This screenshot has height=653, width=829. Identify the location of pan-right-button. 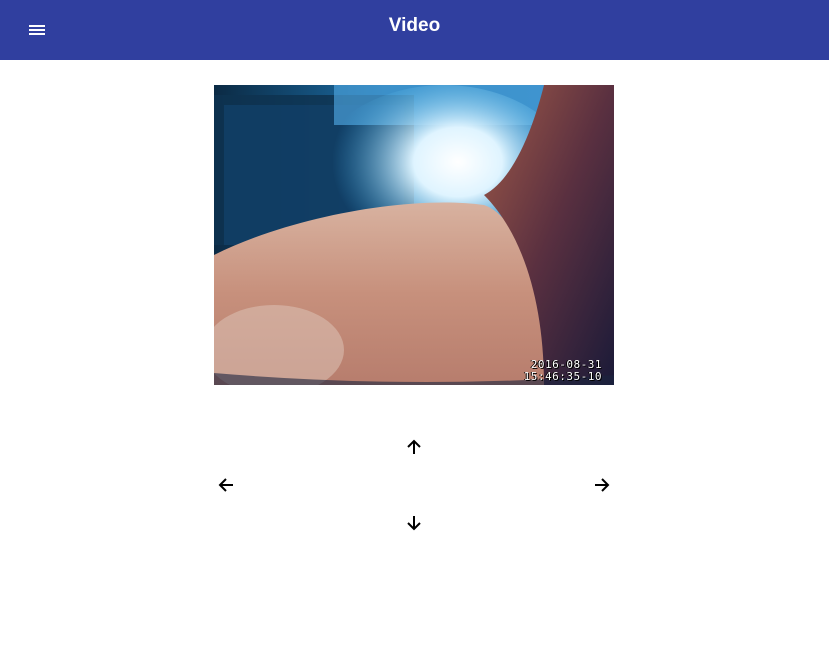
(602, 485).